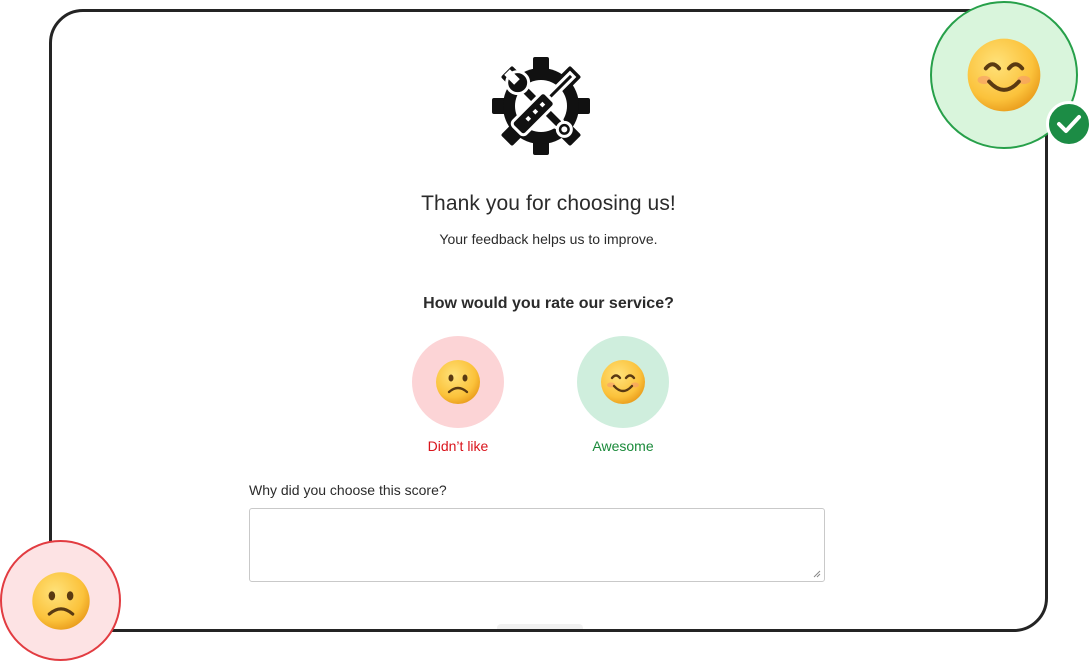 Image resolution: width=1092 pixels, height=662 pixels. I want to click on checkmark-badge, so click(1069, 124).